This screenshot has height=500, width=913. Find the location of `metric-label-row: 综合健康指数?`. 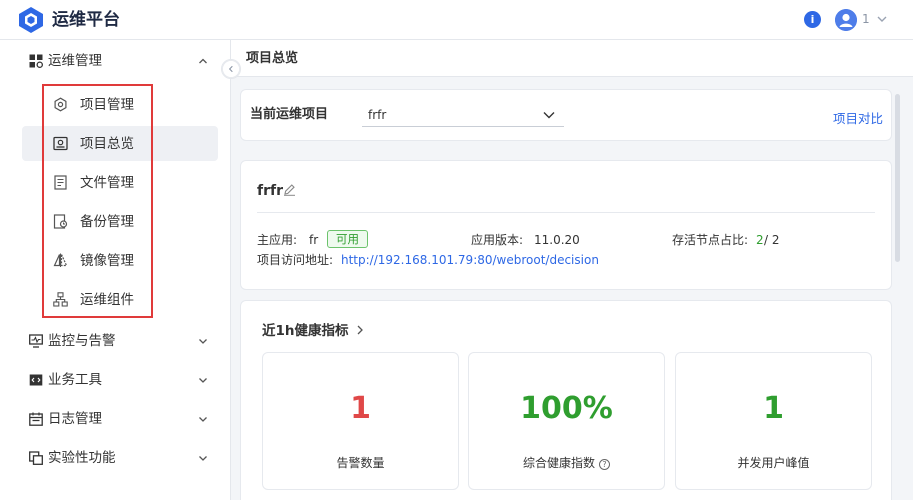

metric-label-row: 综合健康指数? is located at coordinates (566, 463).